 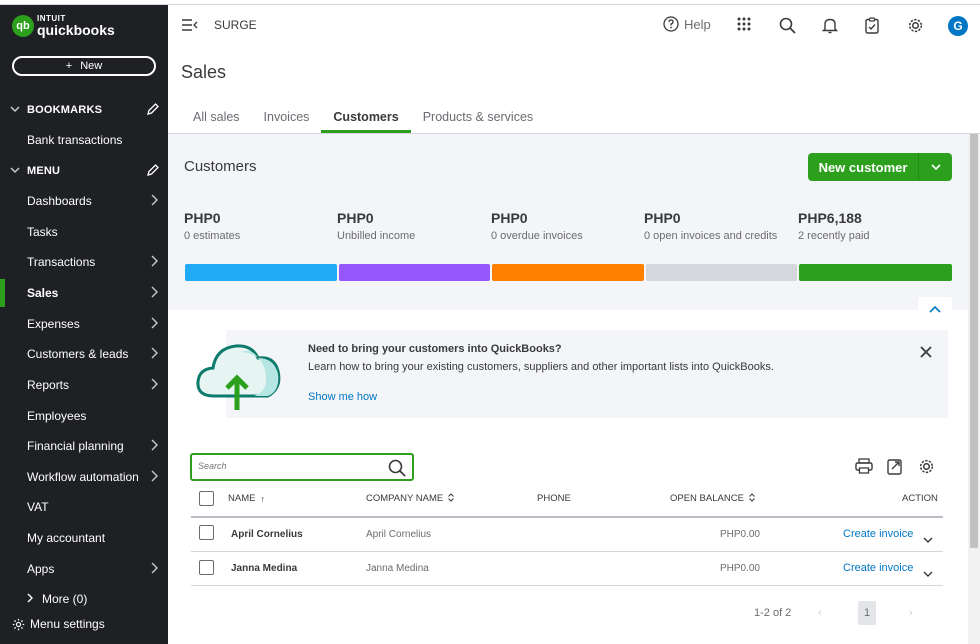 I want to click on quickbooks-logo: qb INTUIT quickbooks, so click(x=63, y=26).